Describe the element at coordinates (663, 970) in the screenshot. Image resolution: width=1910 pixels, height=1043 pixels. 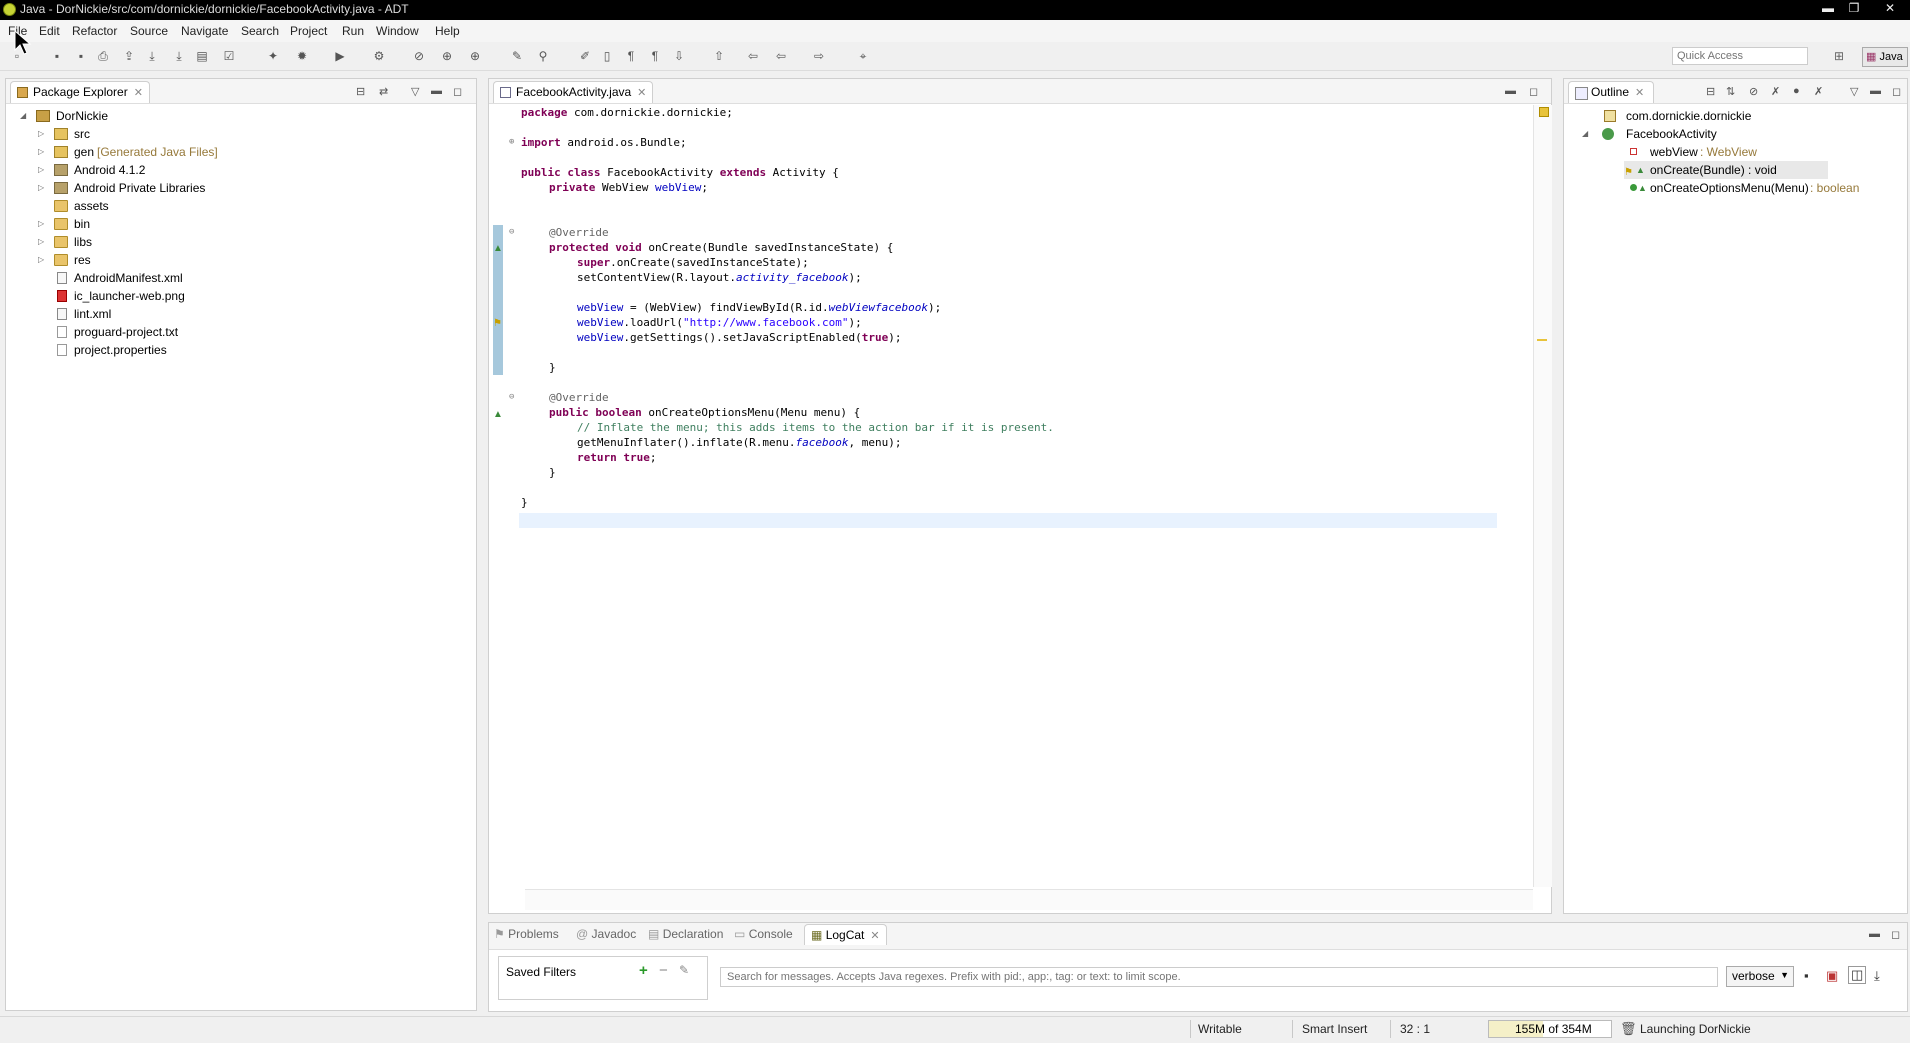
I see `remove-filter-icon: −` at that location.